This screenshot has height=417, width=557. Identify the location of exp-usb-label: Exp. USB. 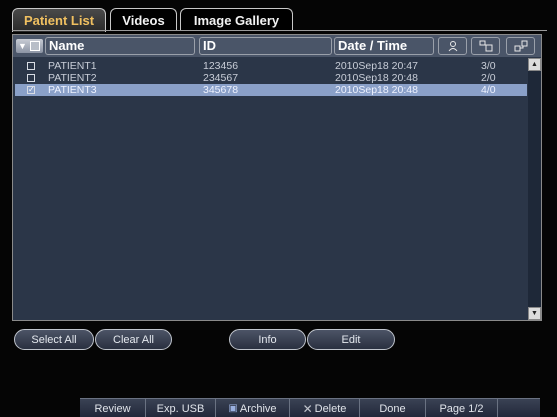
(180, 408).